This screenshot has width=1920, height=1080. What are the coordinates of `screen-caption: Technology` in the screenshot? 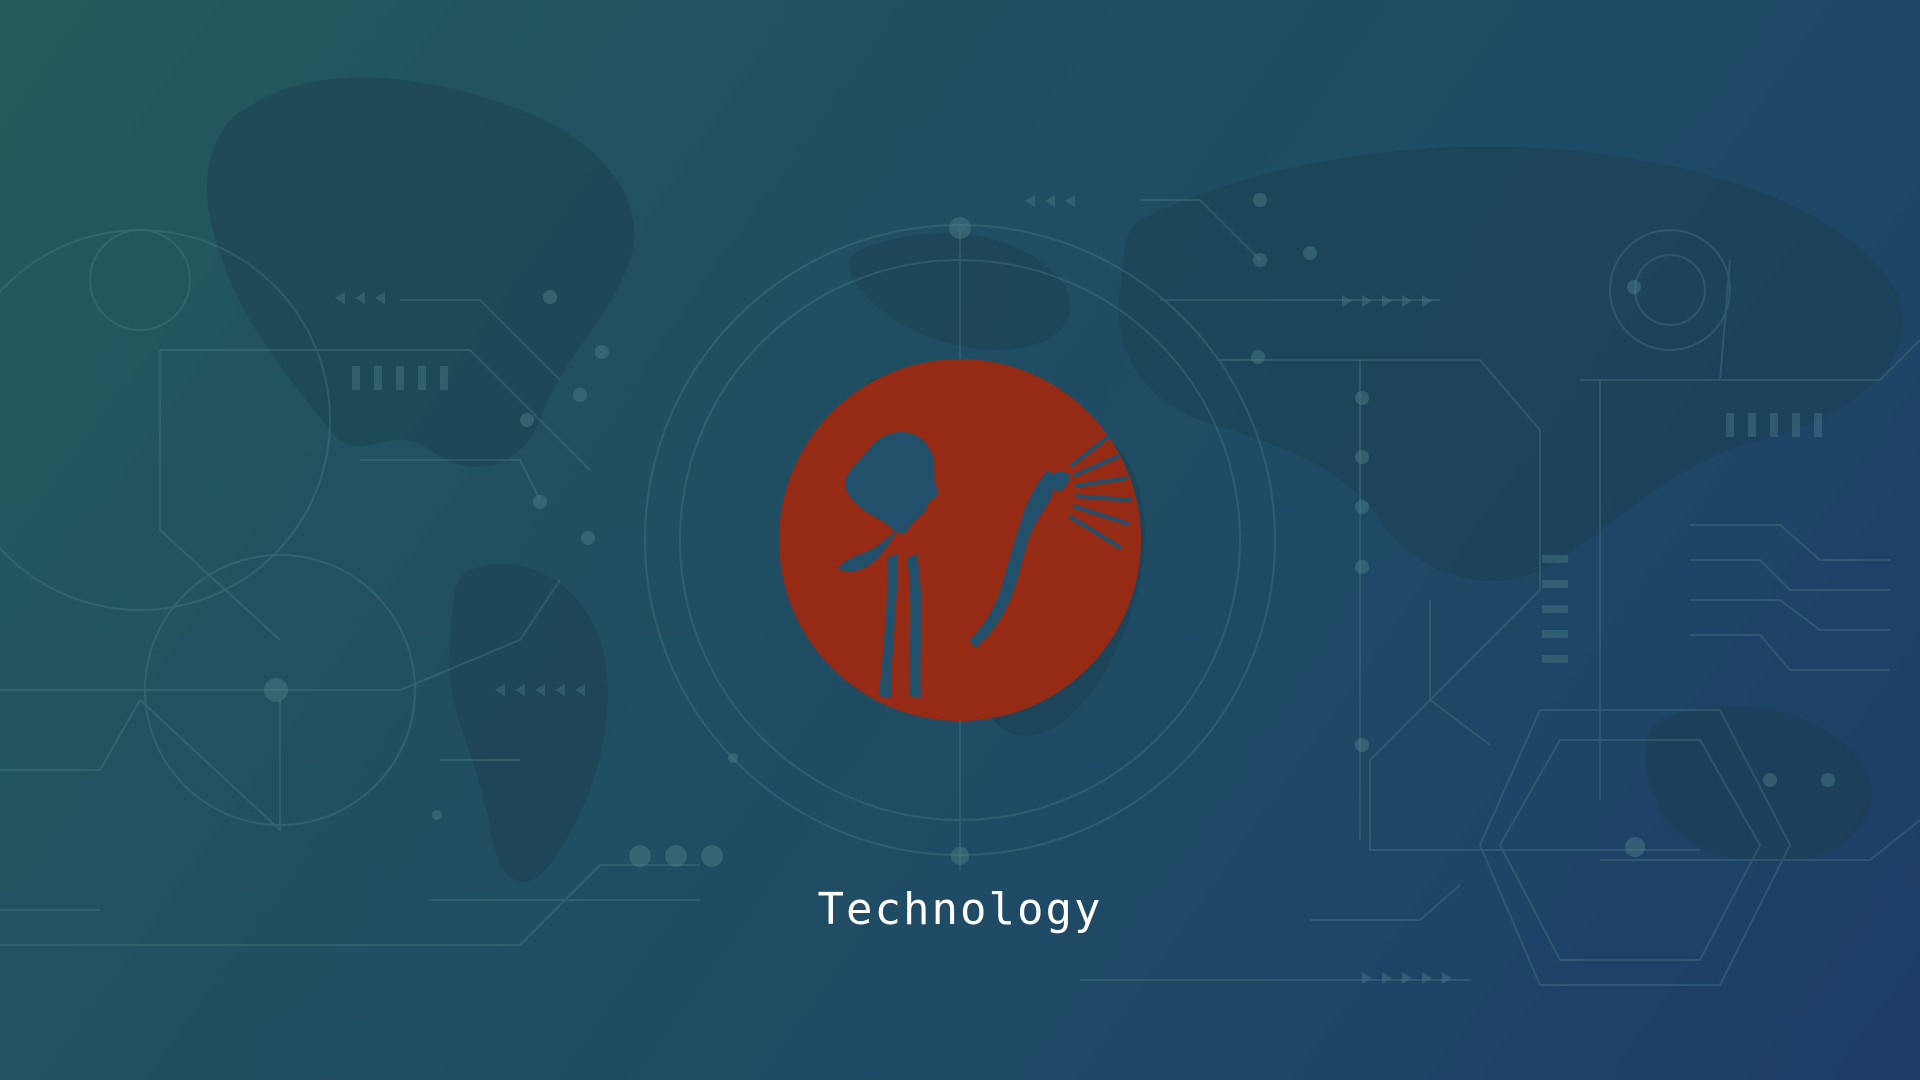 It's located at (960, 909).